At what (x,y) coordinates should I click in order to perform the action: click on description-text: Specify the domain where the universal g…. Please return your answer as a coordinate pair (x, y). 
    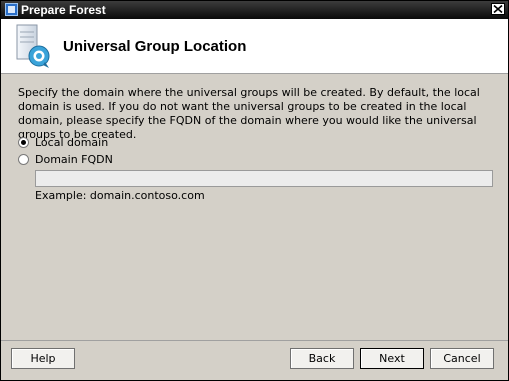
    Looking at the image, I should click on (249, 113).